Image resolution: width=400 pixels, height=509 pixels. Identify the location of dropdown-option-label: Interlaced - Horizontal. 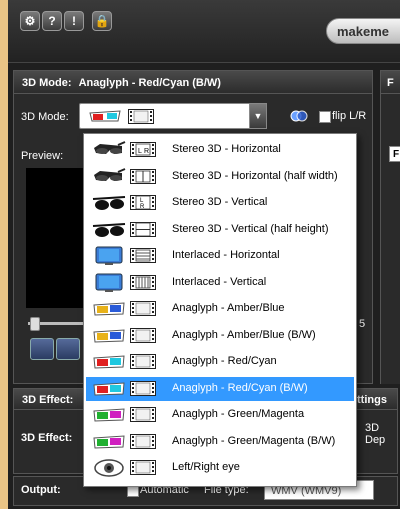
(226, 255).